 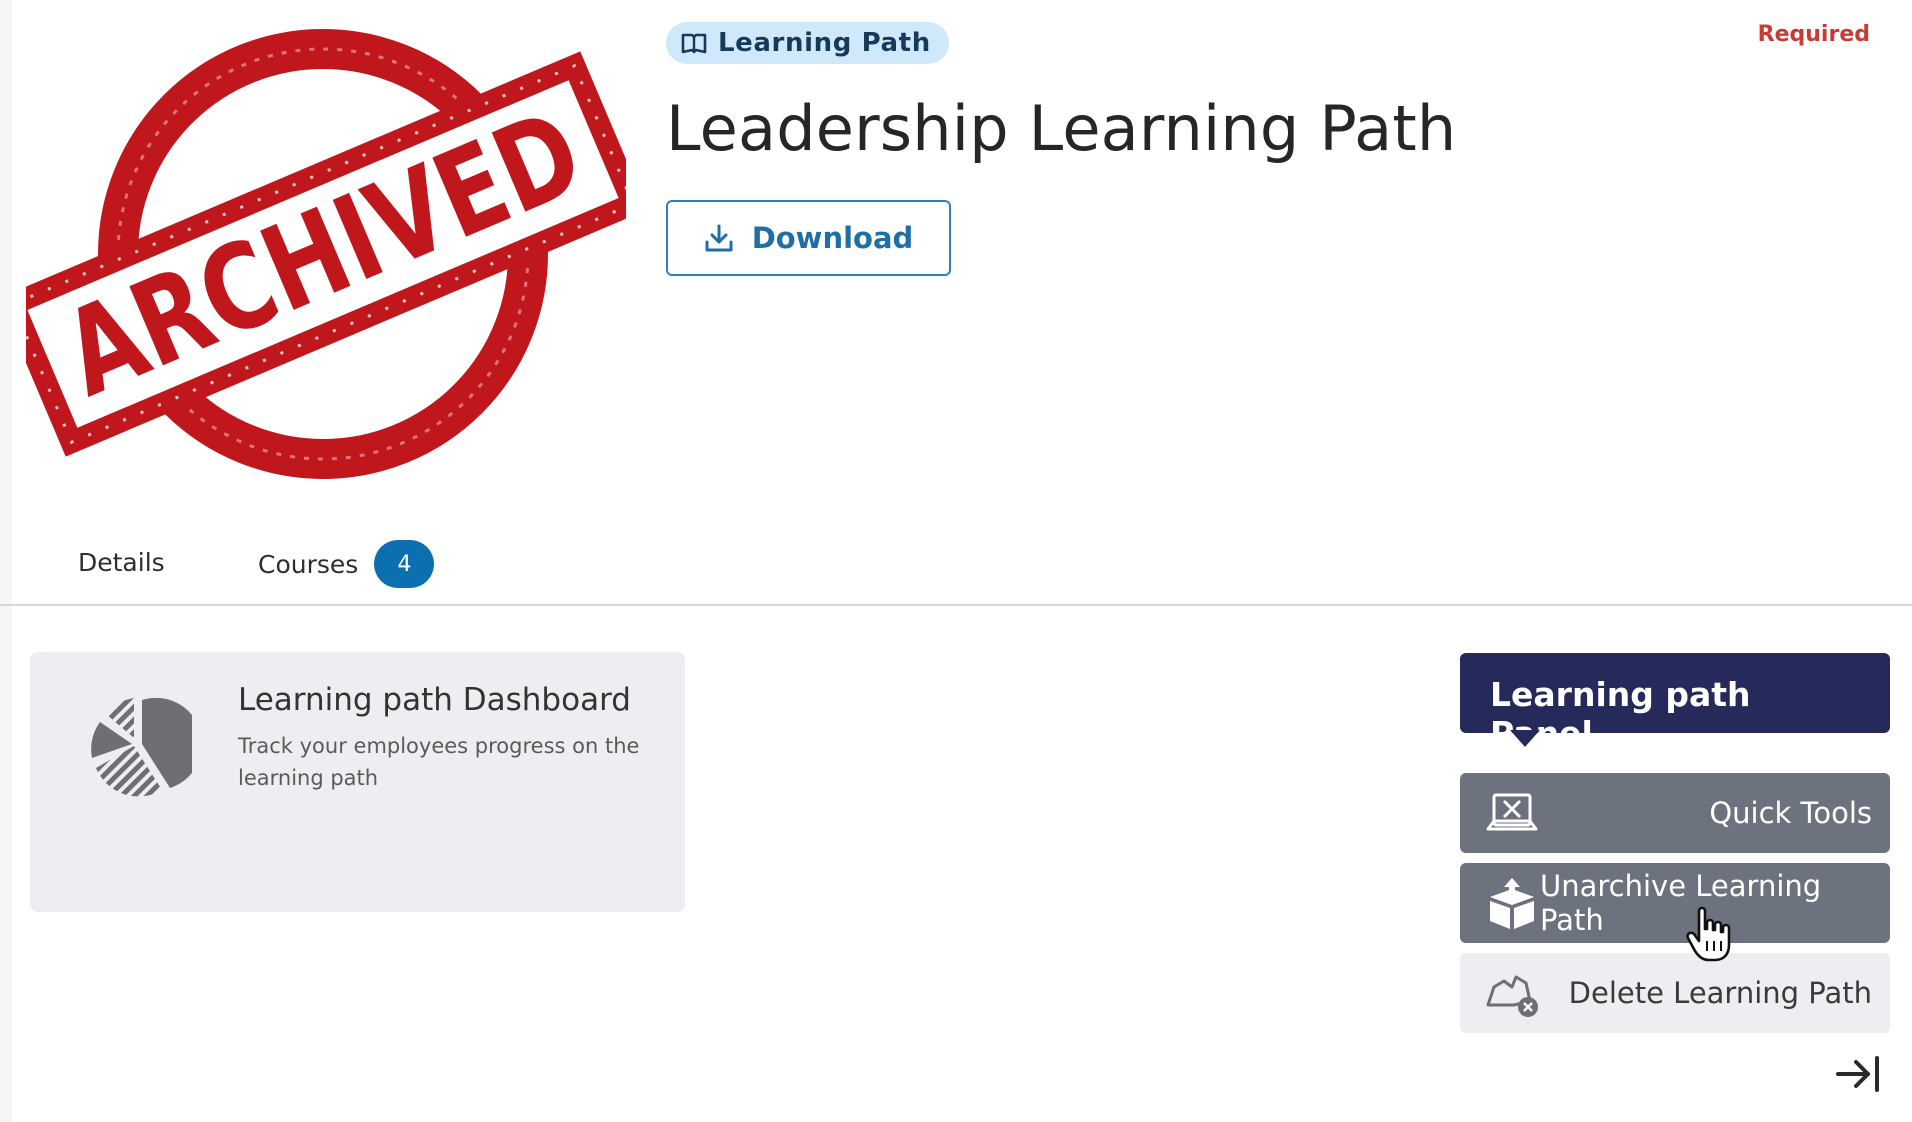 I want to click on tab-courses: Courses 4, so click(x=346, y=564).